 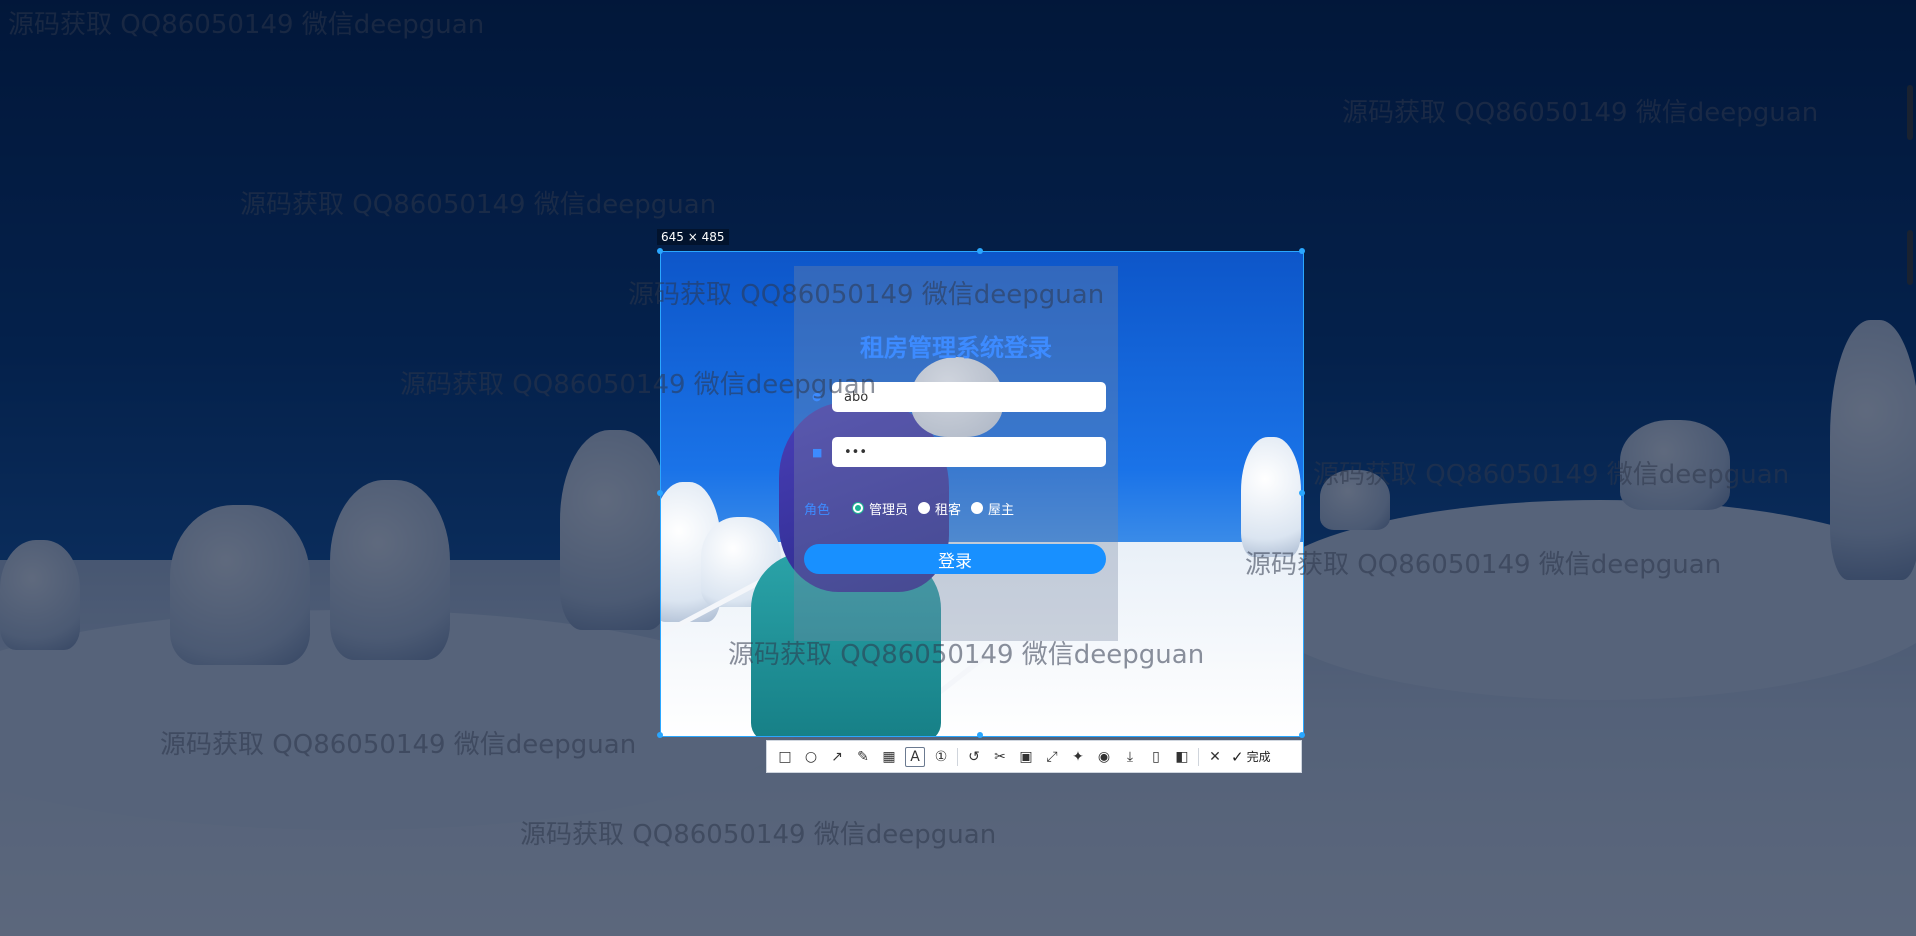 What do you see at coordinates (811, 757) in the screenshot?
I see `ellipse-icon: ○` at bounding box center [811, 757].